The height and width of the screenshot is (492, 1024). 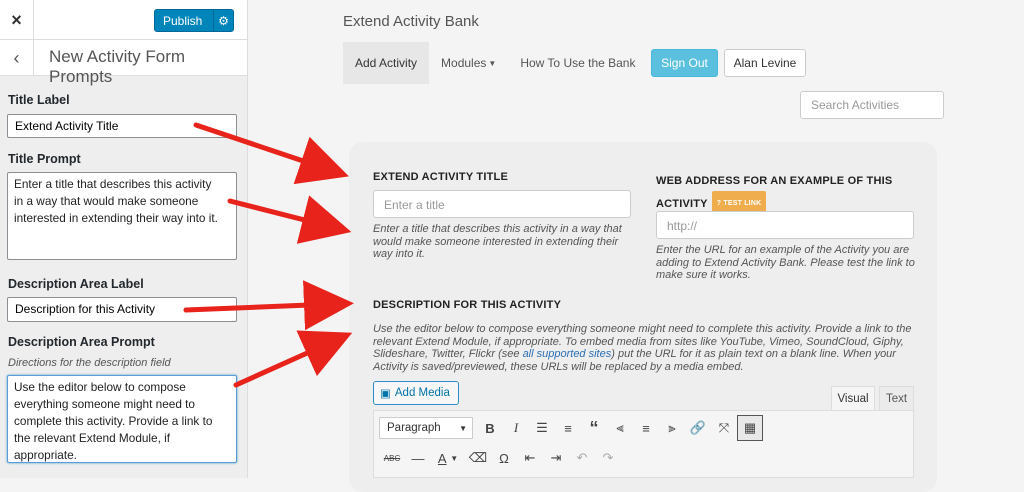 I want to click on section-title: New Activity Form Prompts, so click(x=117, y=66).